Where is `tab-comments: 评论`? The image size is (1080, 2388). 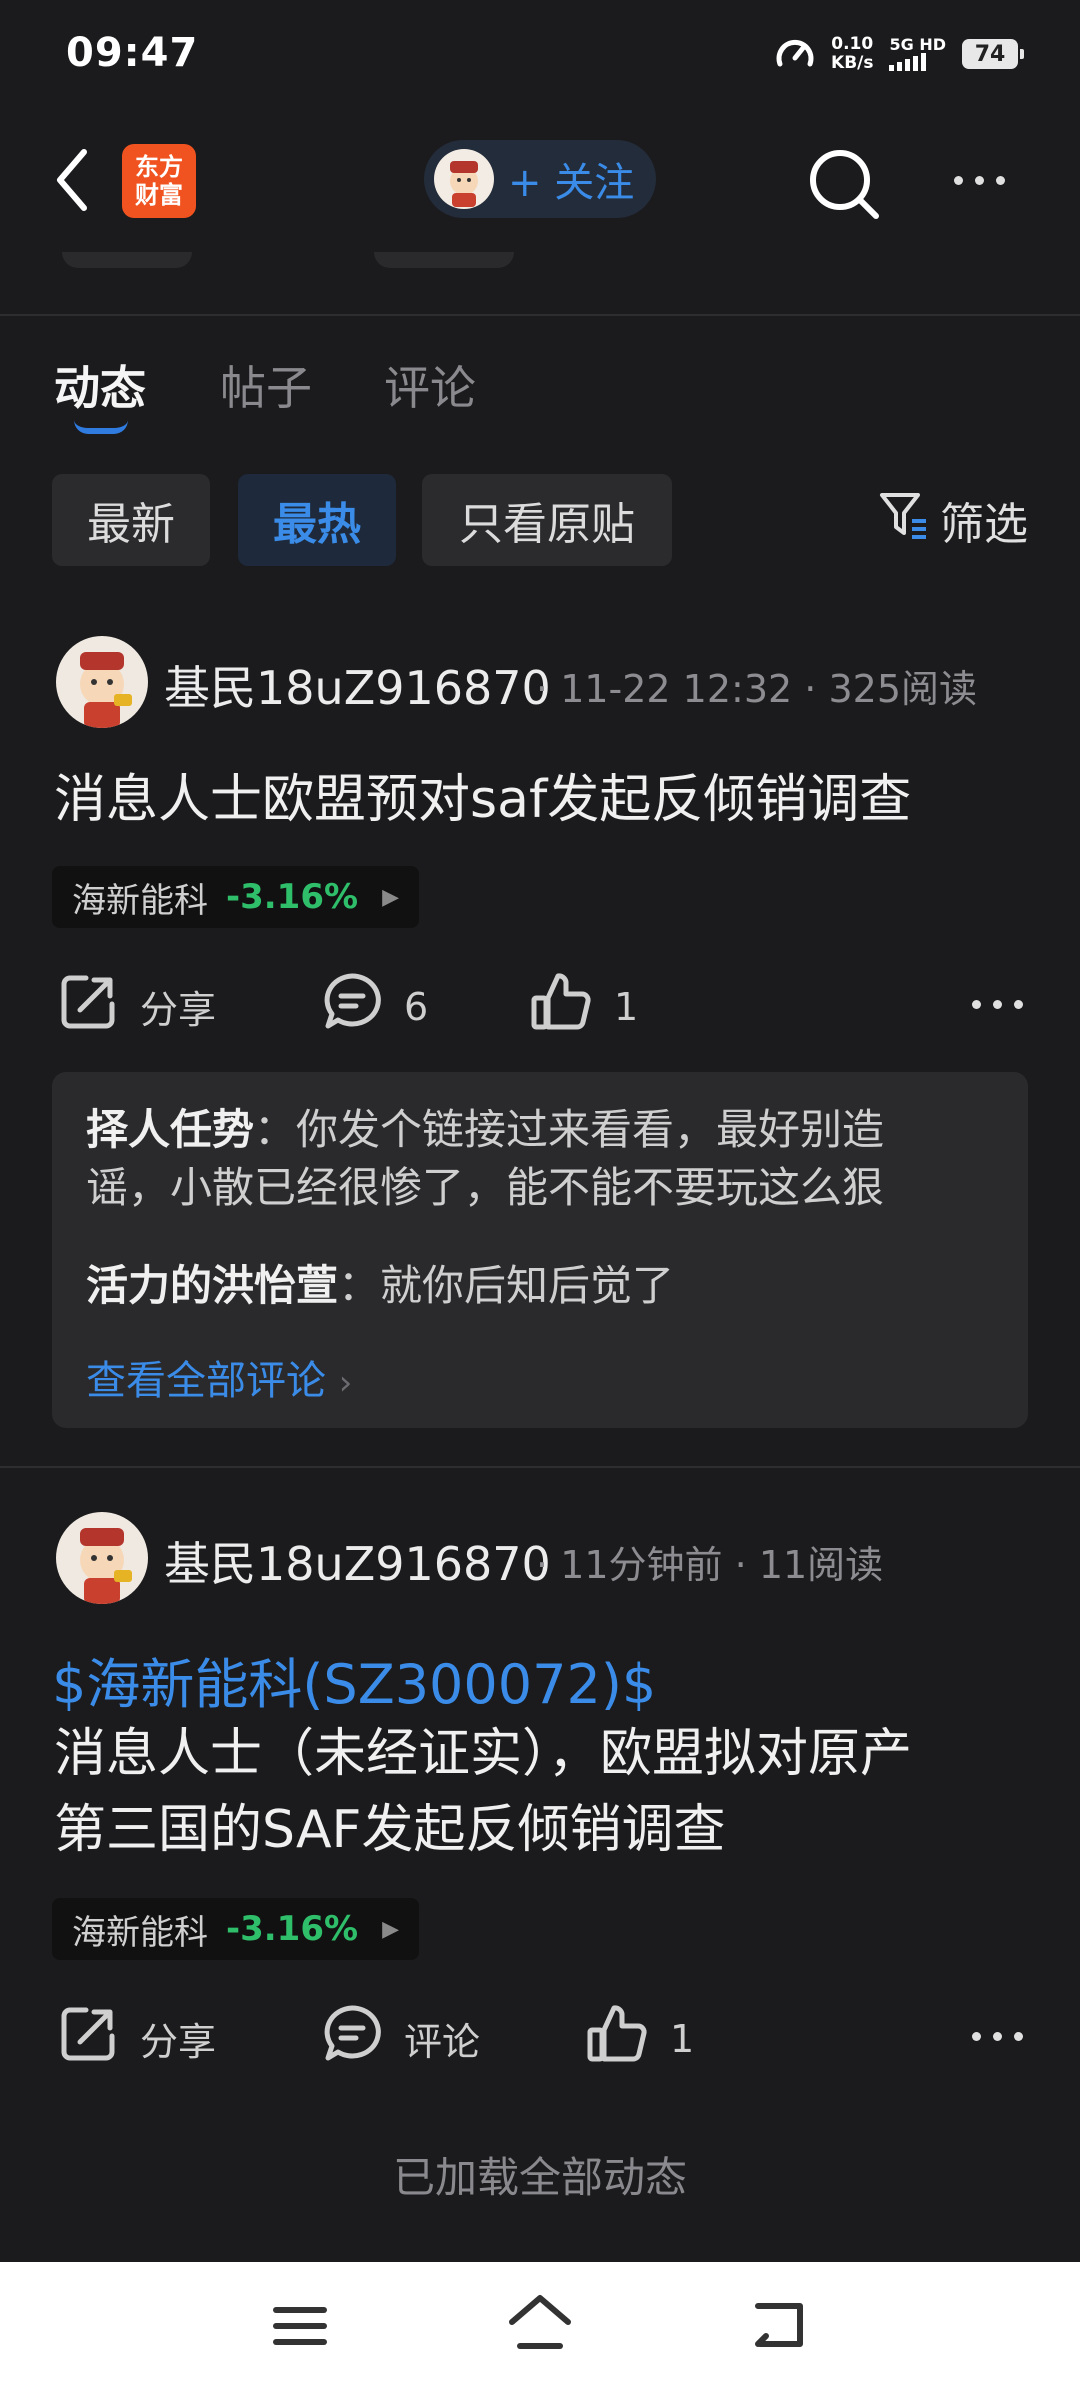 tab-comments: 评论 is located at coordinates (430, 385).